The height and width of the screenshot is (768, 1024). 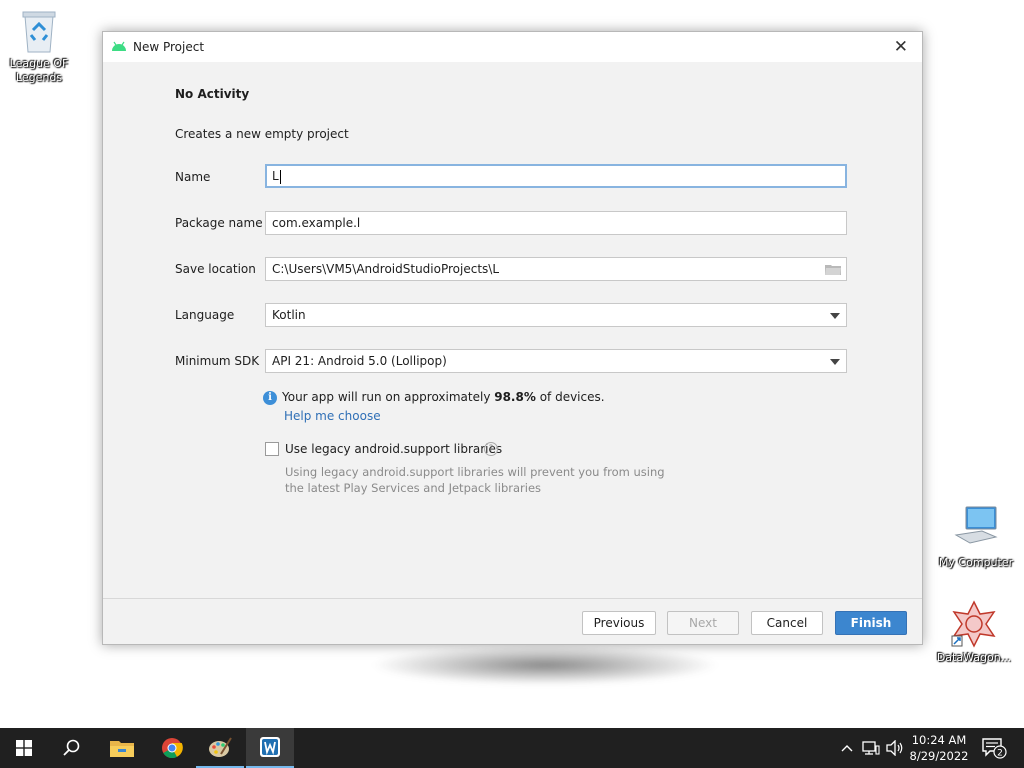 What do you see at coordinates (556, 361) in the screenshot?
I see `sdk-select: API 21: Android 5.0 (Lollipop)` at bounding box center [556, 361].